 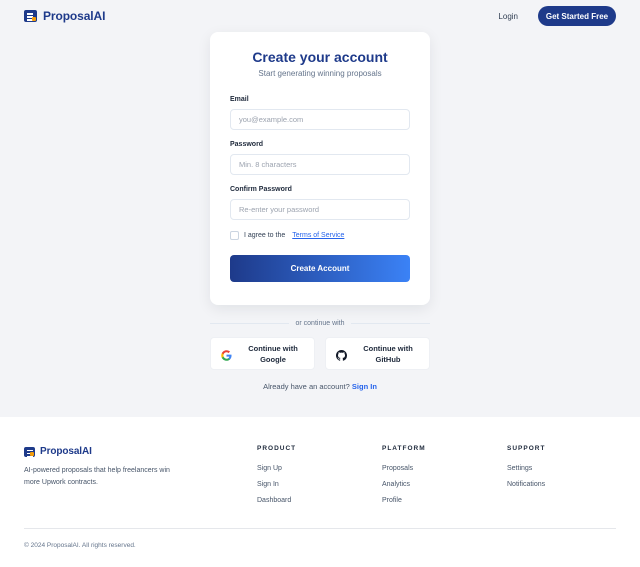 I want to click on footer-col-product: PRODUCT Sign Up Sign In Dashboard, so click(x=276, y=479).